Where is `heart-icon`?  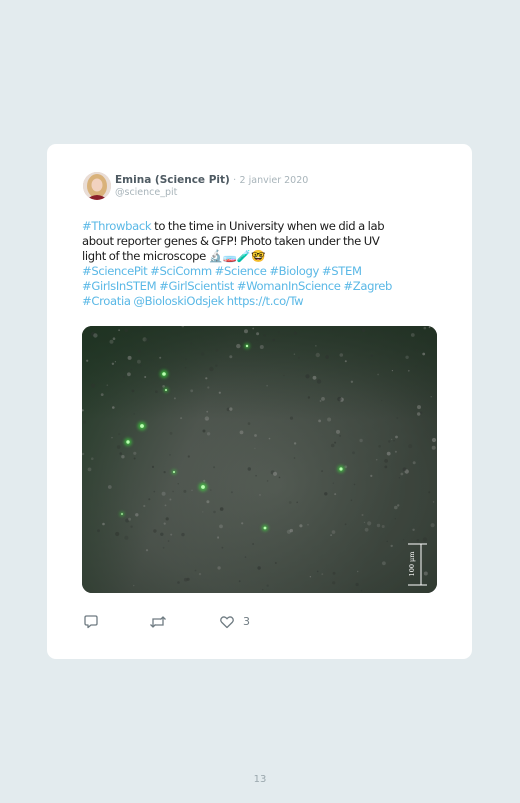
heart-icon is located at coordinates (227, 622).